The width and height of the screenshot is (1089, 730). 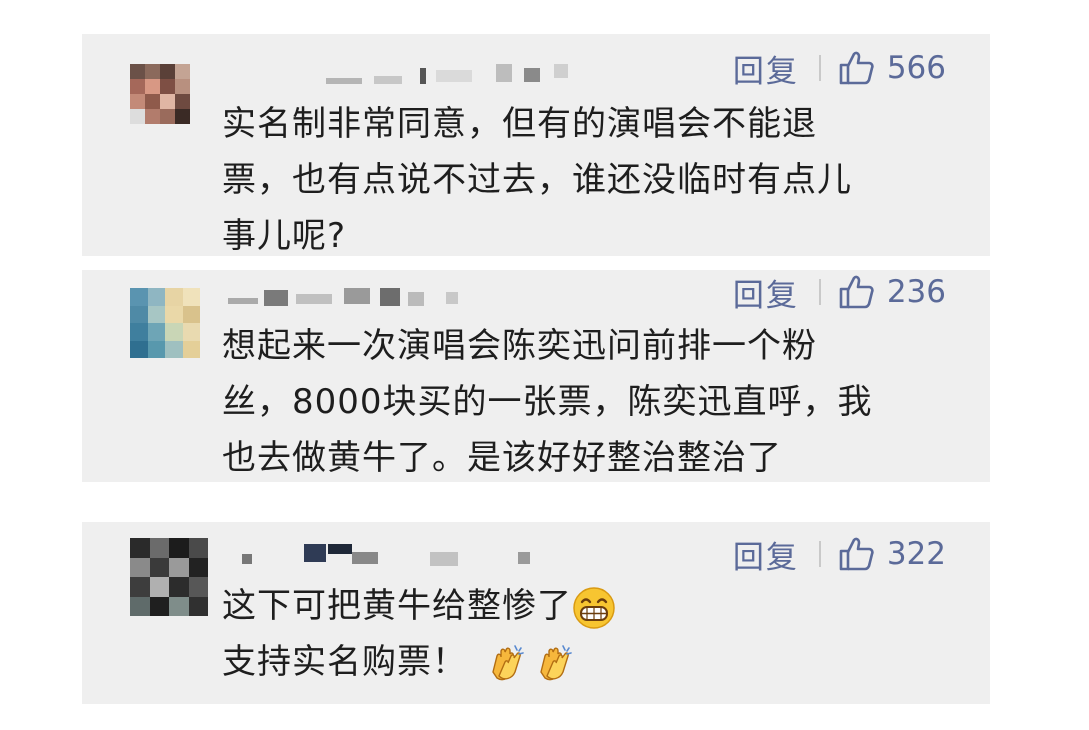 What do you see at coordinates (594, 608) in the screenshot?
I see `grinning-face-emoji` at bounding box center [594, 608].